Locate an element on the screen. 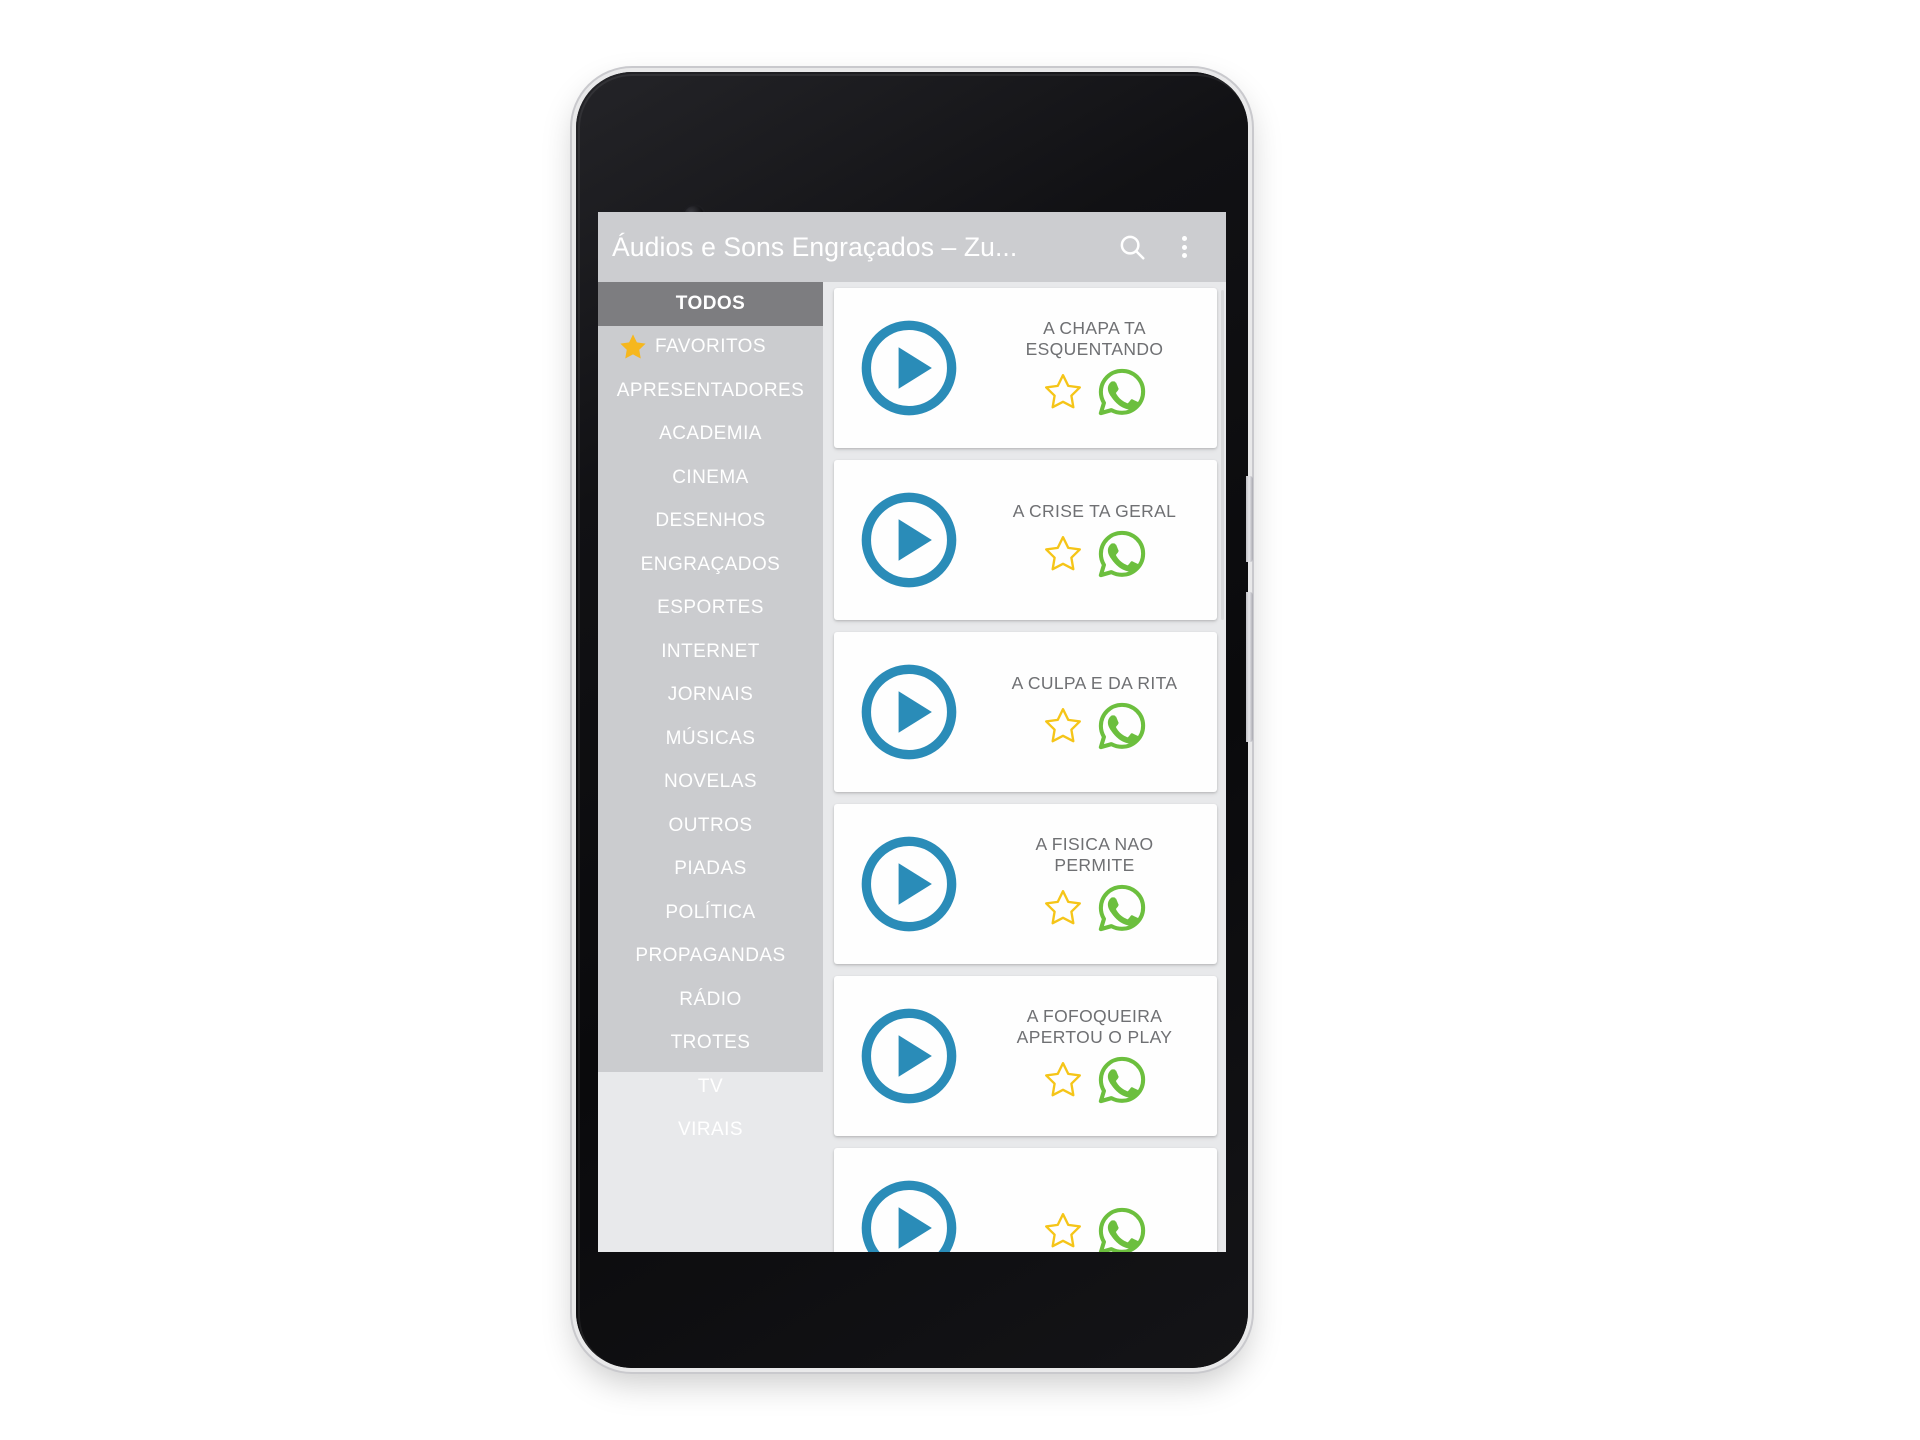  audio-card-title: A CHAPA TA ESQUENTANDO is located at coordinates (1094, 338).